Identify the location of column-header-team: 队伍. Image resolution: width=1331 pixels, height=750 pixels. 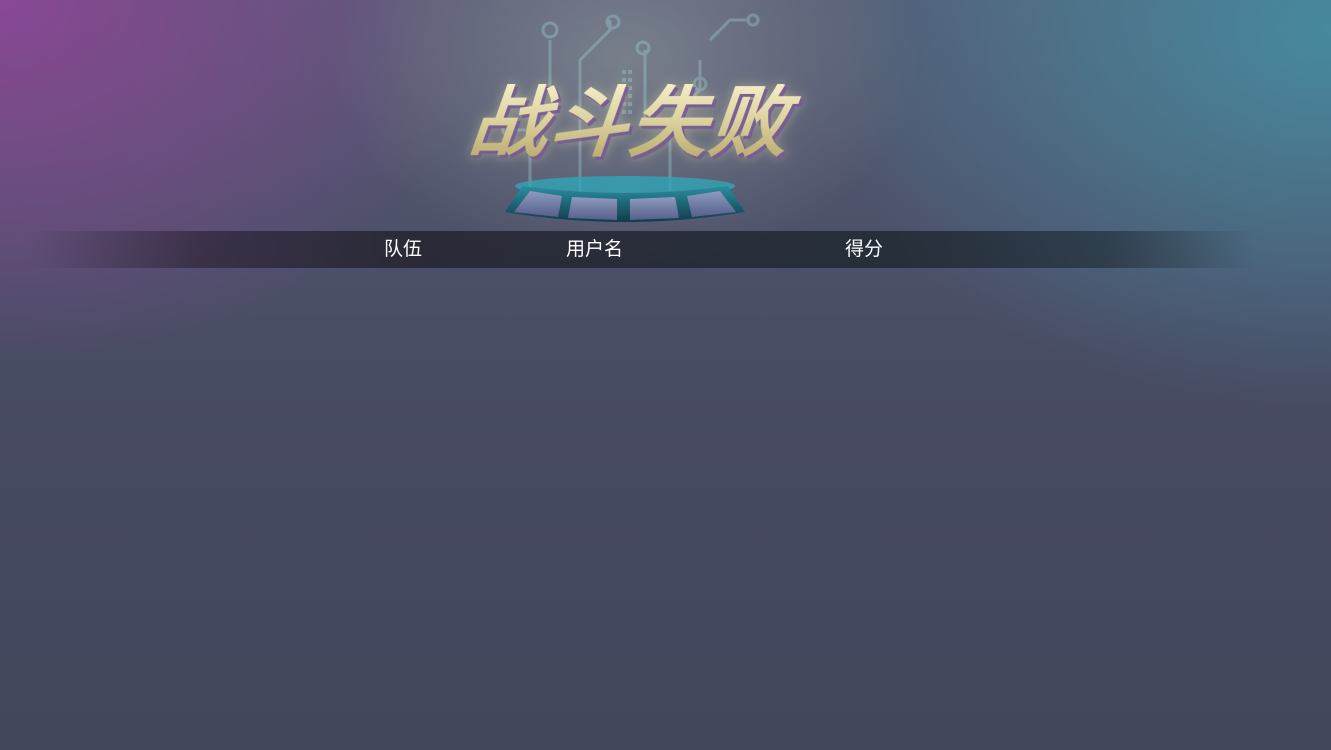
(403, 249).